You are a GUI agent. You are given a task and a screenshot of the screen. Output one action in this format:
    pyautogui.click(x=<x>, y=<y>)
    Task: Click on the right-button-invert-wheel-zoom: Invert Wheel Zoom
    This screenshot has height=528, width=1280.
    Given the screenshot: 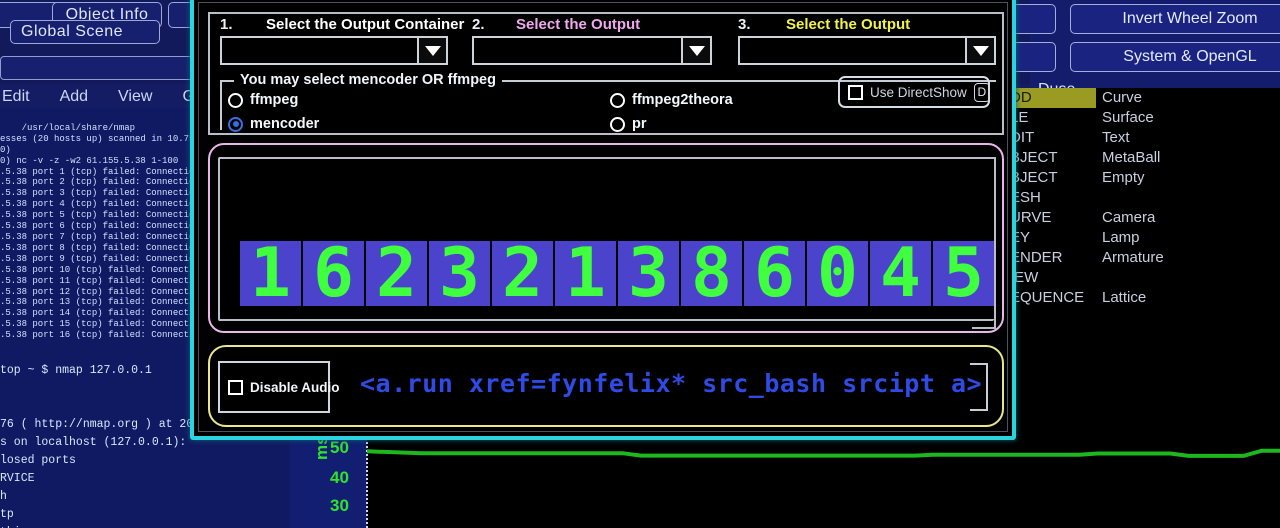 What is the action you would take?
    pyautogui.click(x=1175, y=19)
    